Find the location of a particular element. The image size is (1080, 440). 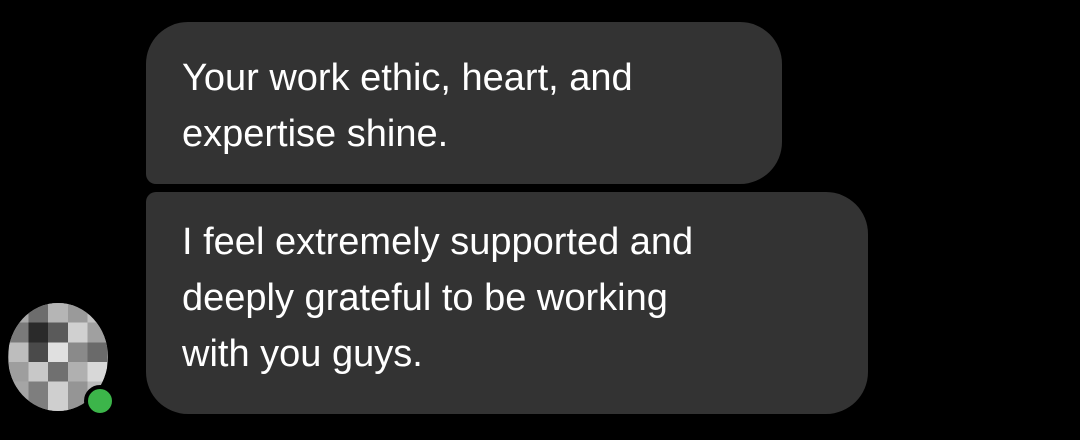

sender-avatar-container is located at coordinates (62, 360).